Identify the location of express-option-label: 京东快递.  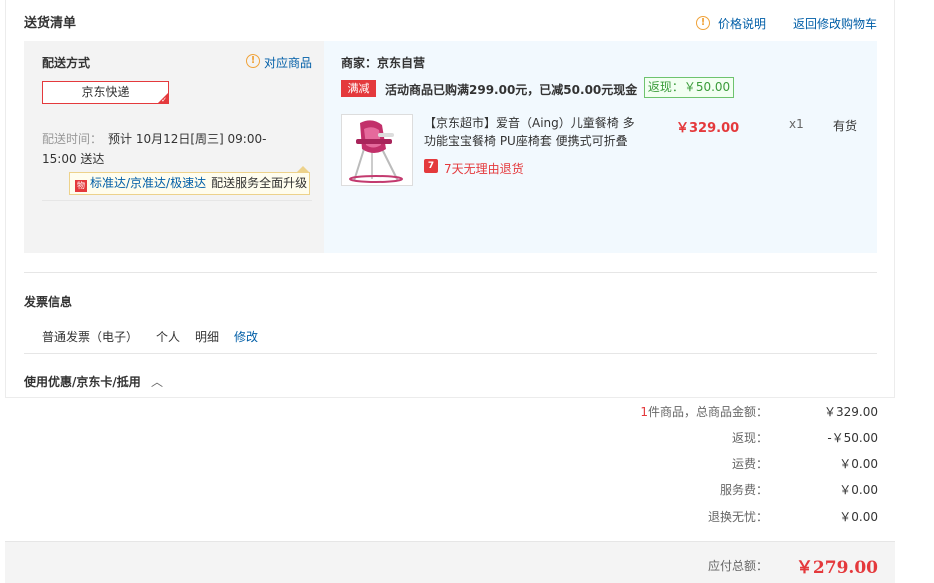
(105, 92).